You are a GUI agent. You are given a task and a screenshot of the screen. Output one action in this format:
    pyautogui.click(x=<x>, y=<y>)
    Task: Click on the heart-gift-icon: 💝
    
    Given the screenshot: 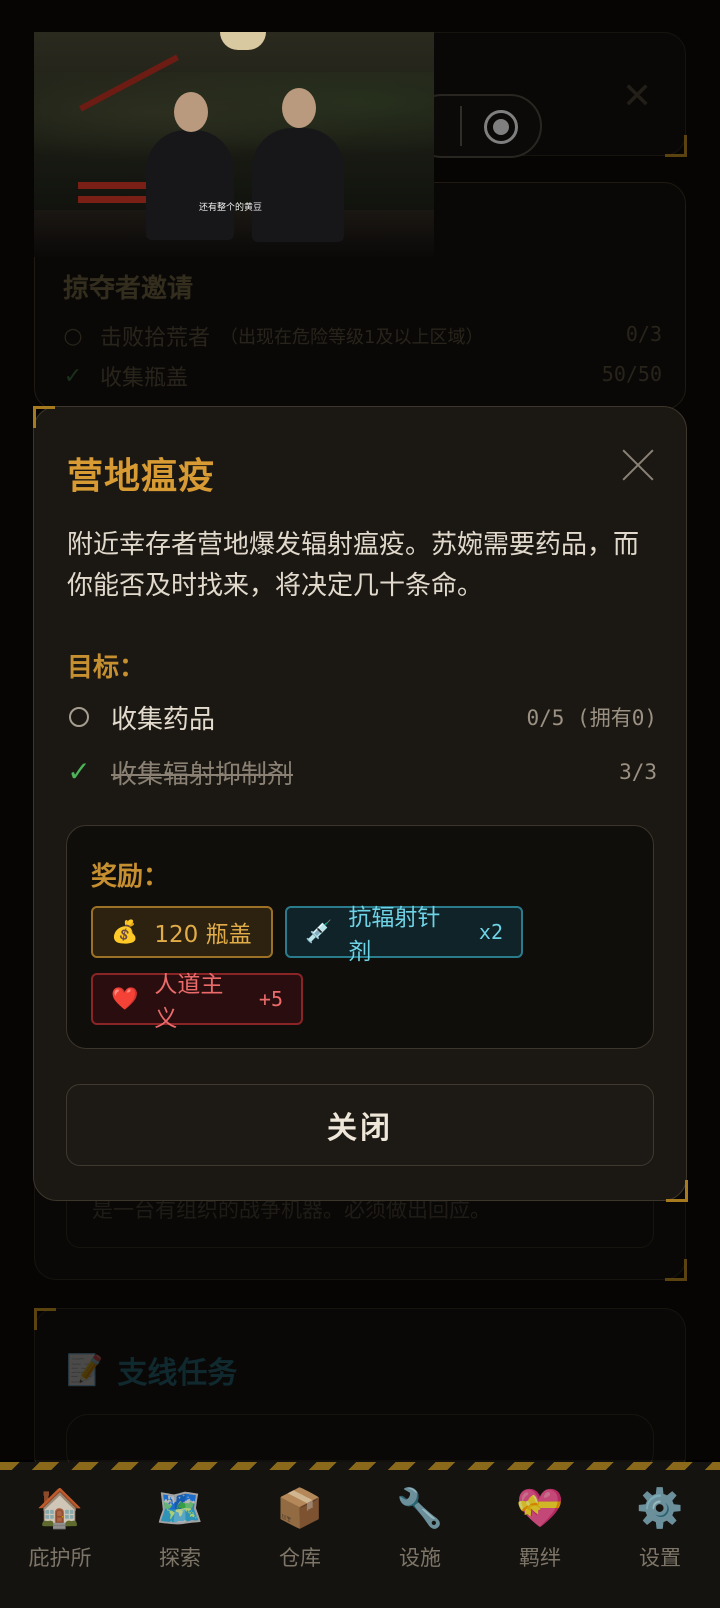 What is the action you would take?
    pyautogui.click(x=540, y=1508)
    